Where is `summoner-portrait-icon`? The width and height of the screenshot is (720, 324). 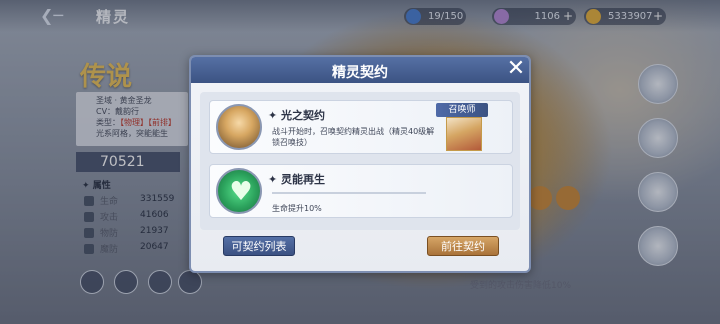
summoner-portrait-icon is located at coordinates (464, 134).